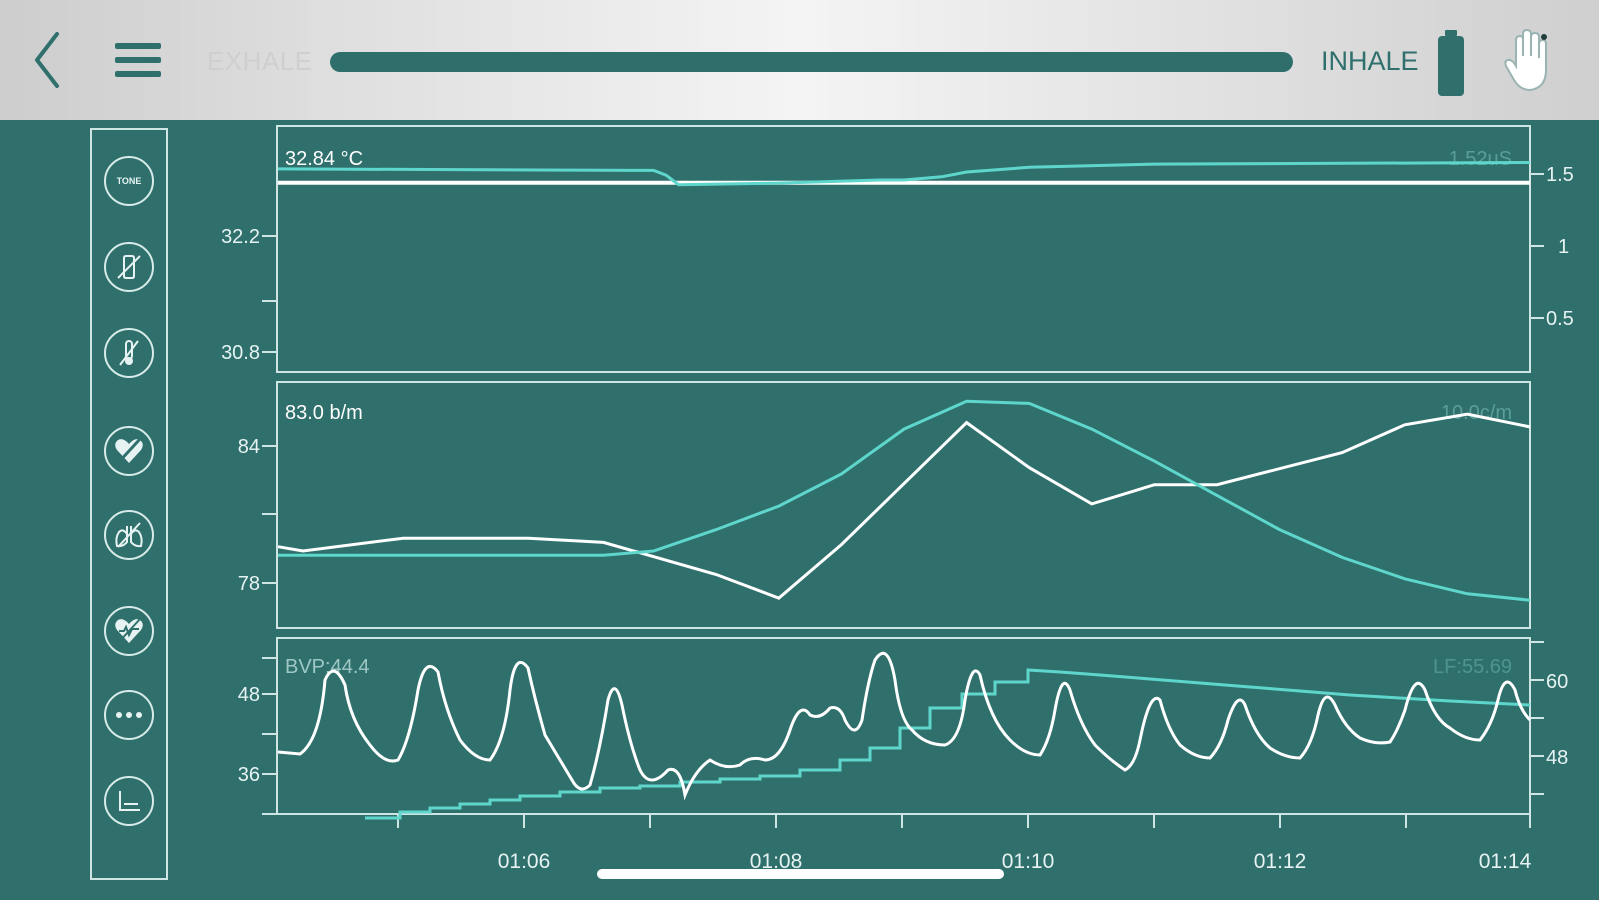  Describe the element at coordinates (240, 237) in the screenshot. I see `temperature-tick-label: 32.2` at that location.